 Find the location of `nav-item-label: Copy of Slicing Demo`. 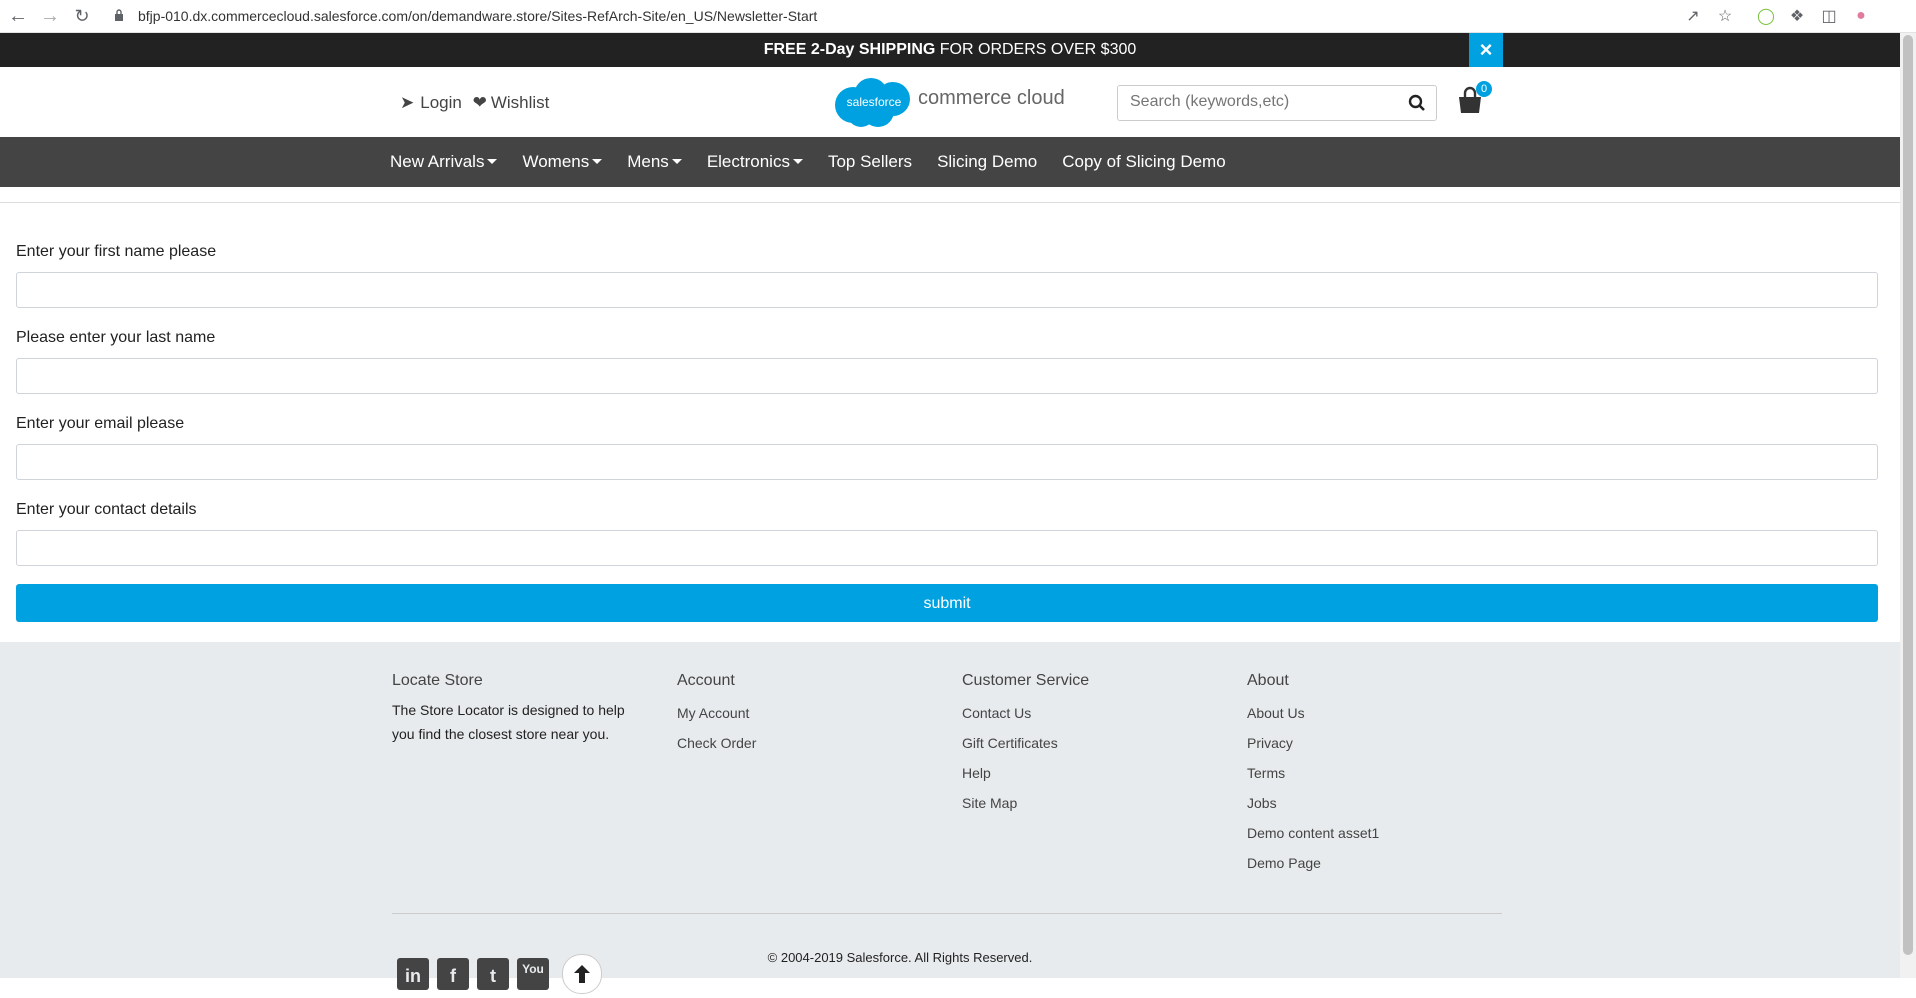

nav-item-label: Copy of Slicing Demo is located at coordinates (1144, 161).